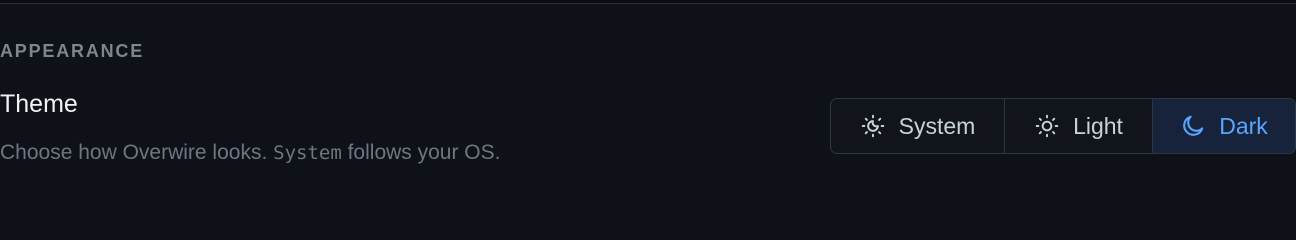 Image resolution: width=1296 pixels, height=240 pixels. Describe the element at coordinates (1193, 126) in the screenshot. I see `moon-icon` at that location.